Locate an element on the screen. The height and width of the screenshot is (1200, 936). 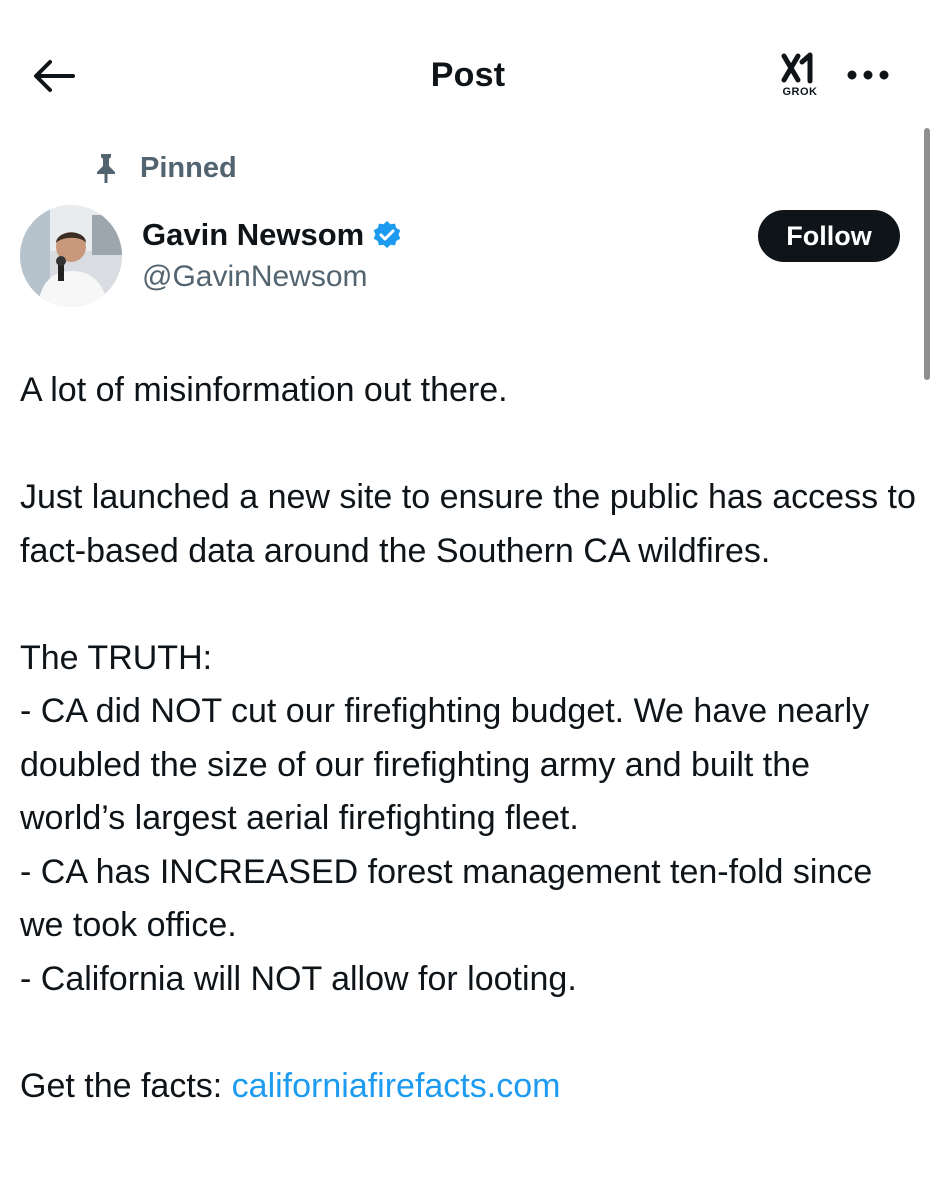
pinned-label: Pinned is located at coordinates (188, 167).